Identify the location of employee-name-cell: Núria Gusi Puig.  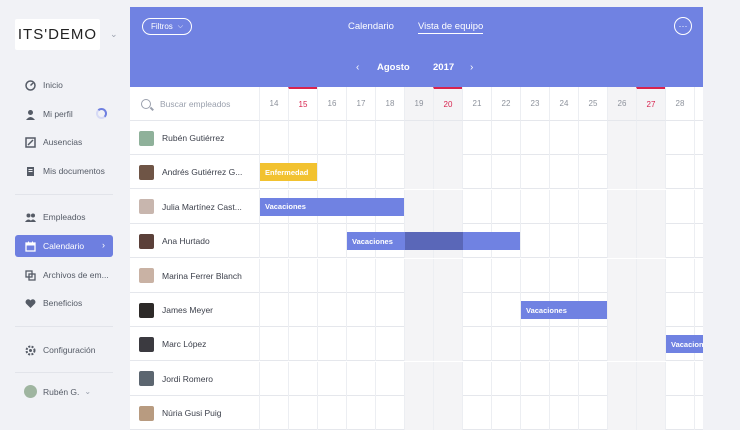
(194, 413).